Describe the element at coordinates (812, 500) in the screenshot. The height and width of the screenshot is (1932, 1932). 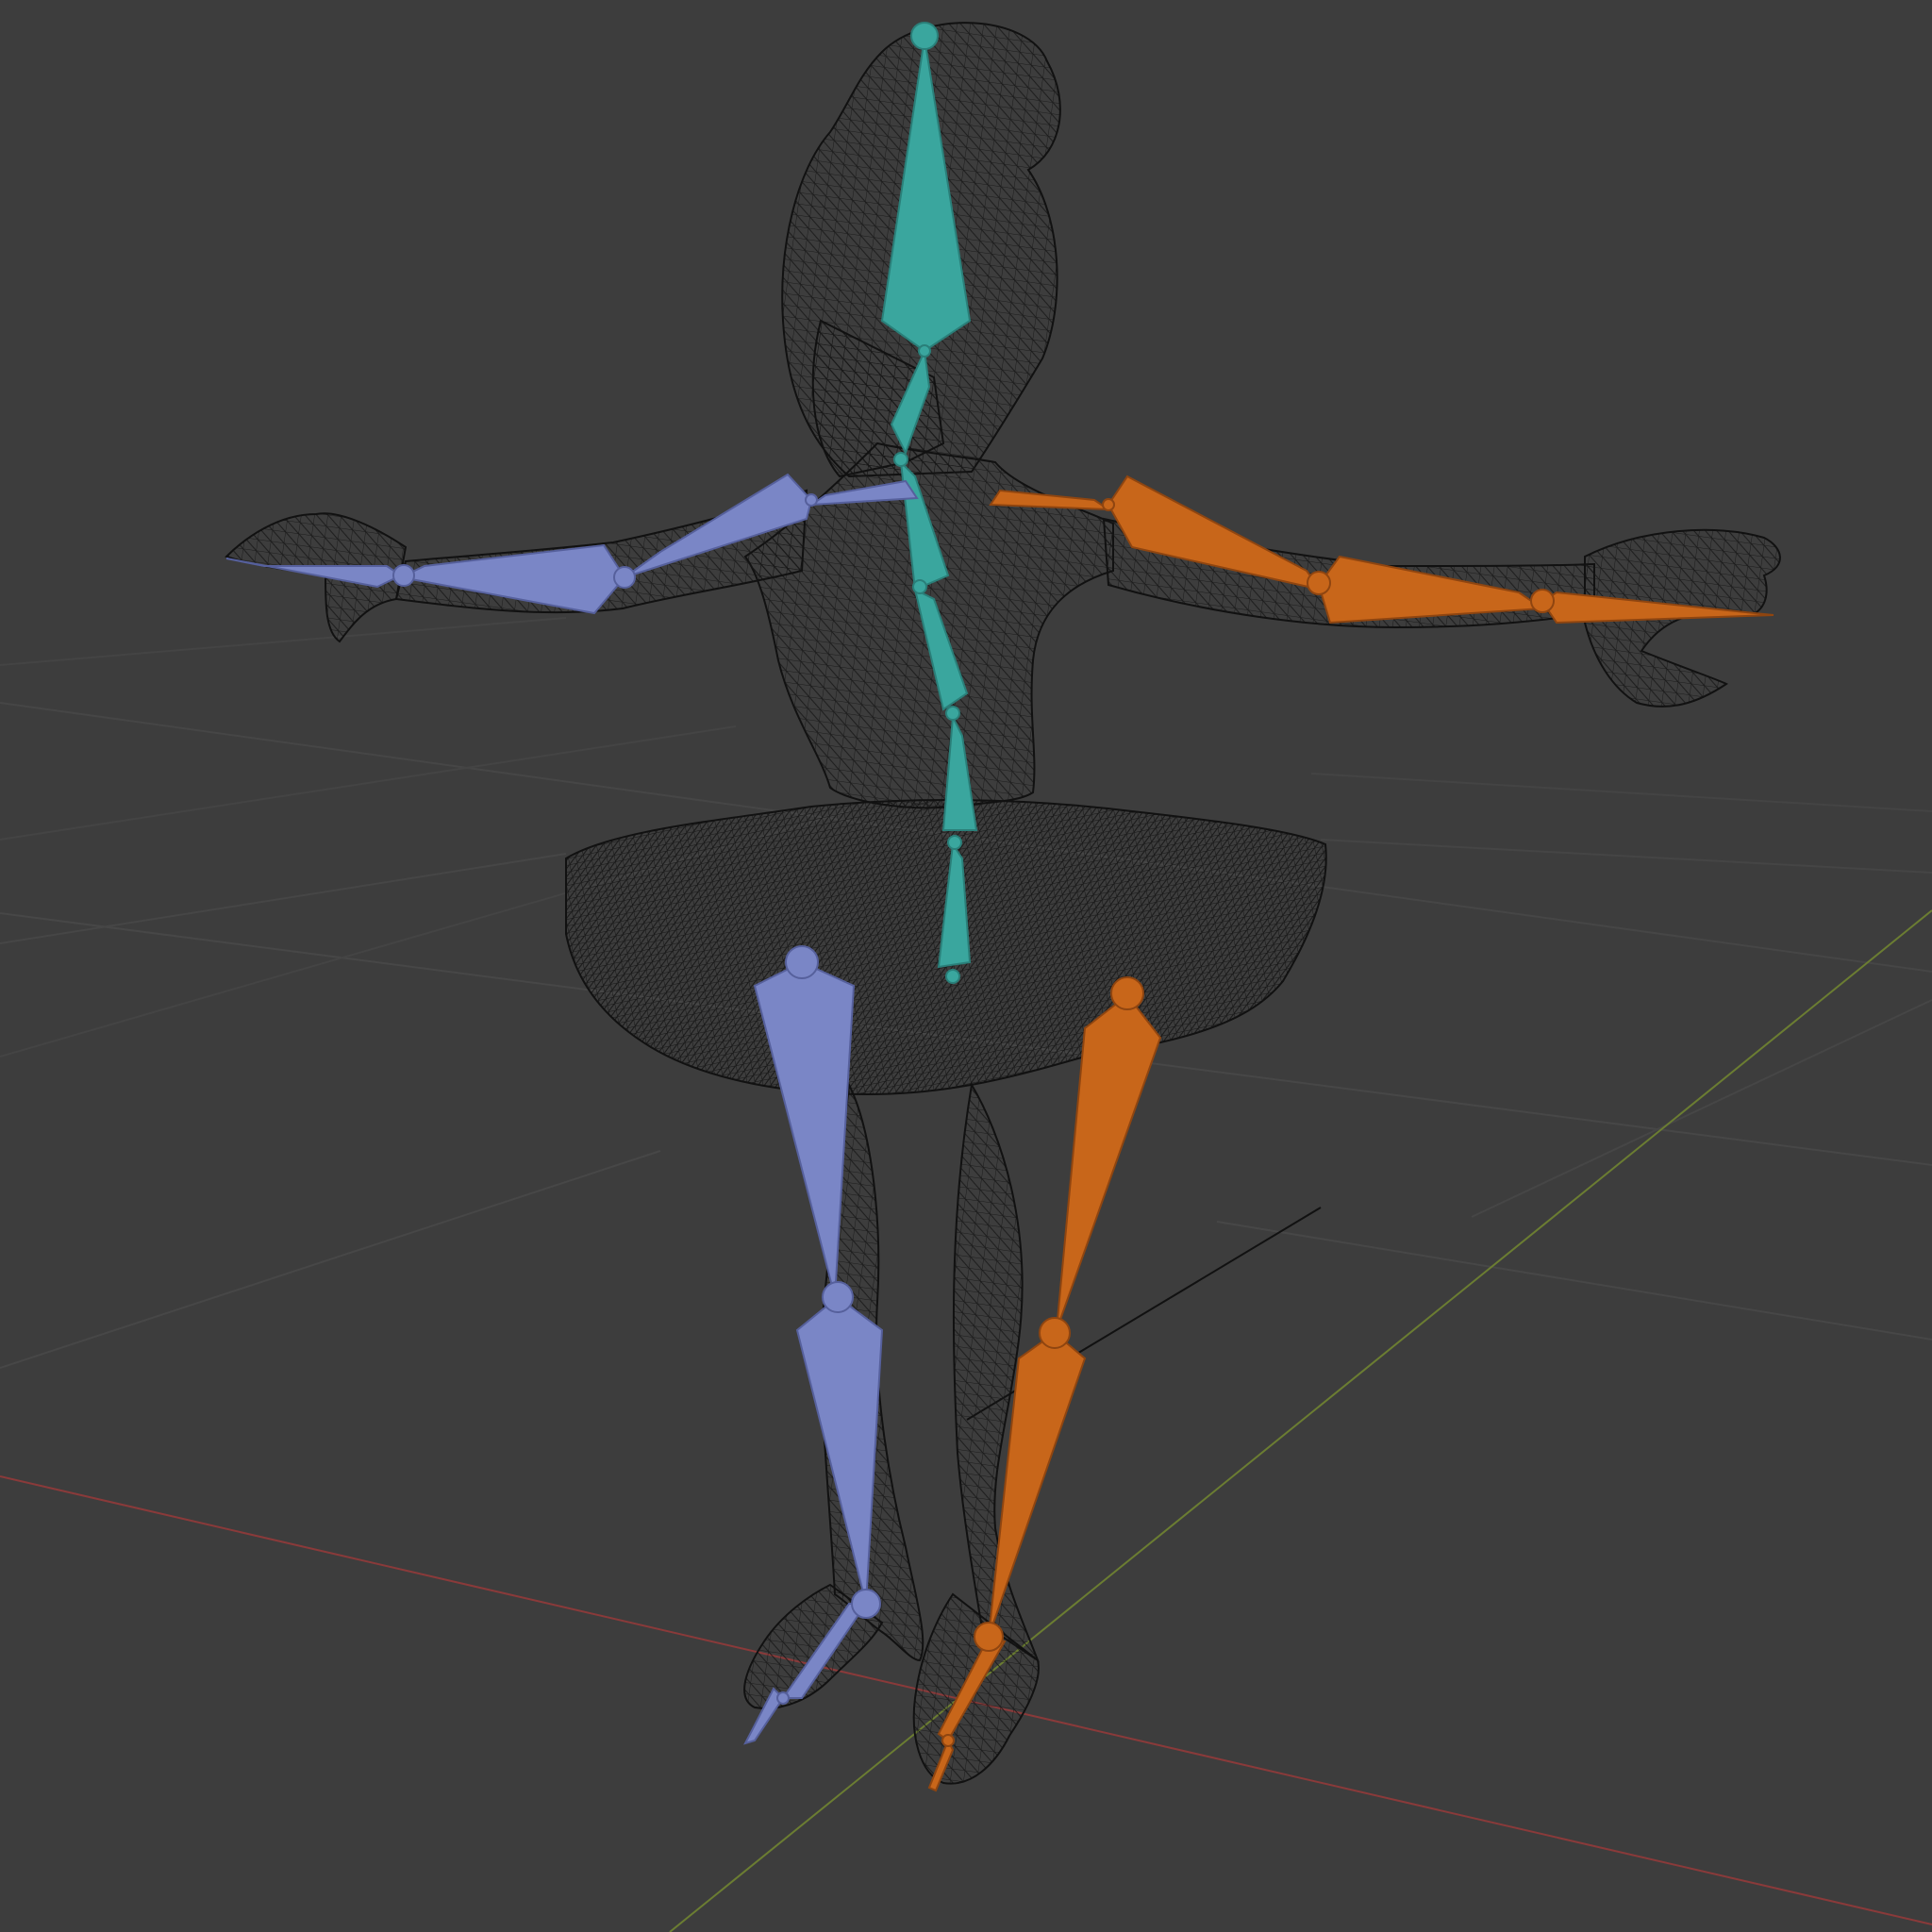
I see `left-shoulder-joint` at that location.